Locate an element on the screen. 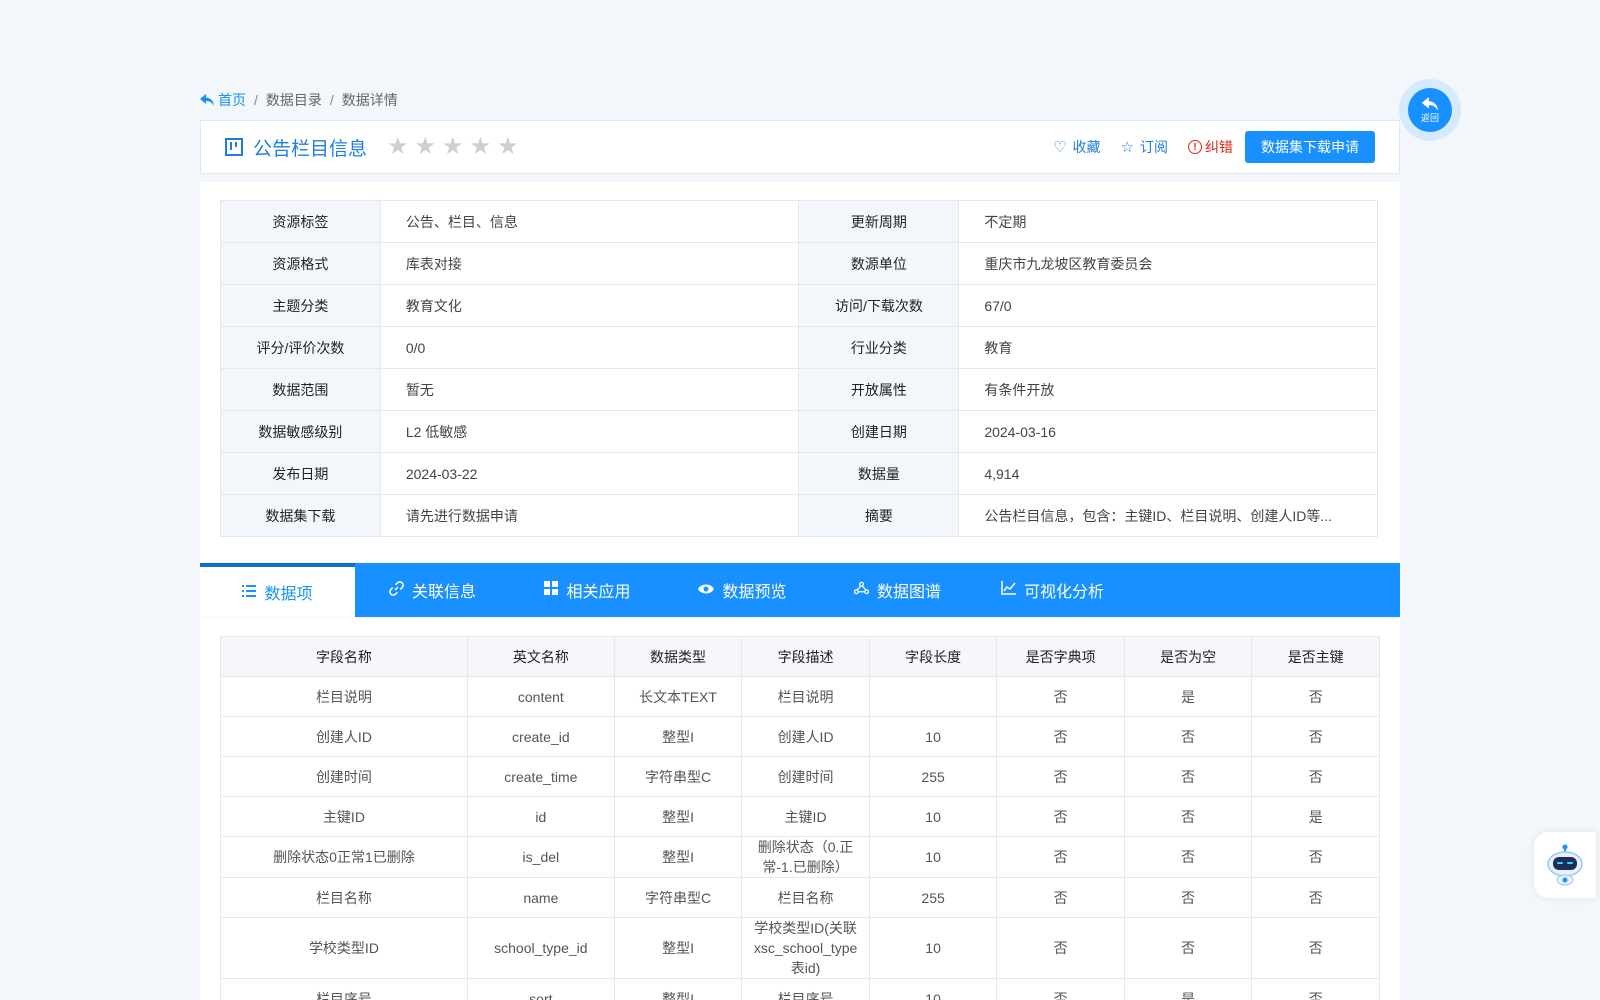 The width and height of the screenshot is (1600, 1000). tab-list: 数据项 is located at coordinates (277, 590).